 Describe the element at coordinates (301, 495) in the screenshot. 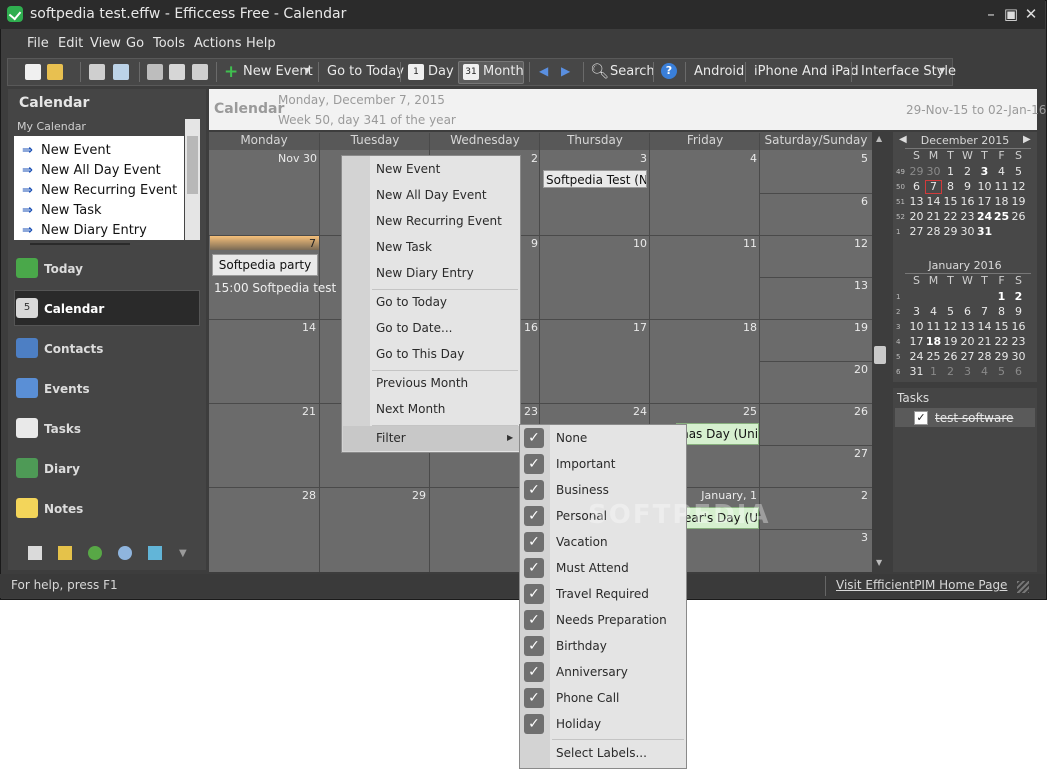

I see `day-number: 28` at that location.